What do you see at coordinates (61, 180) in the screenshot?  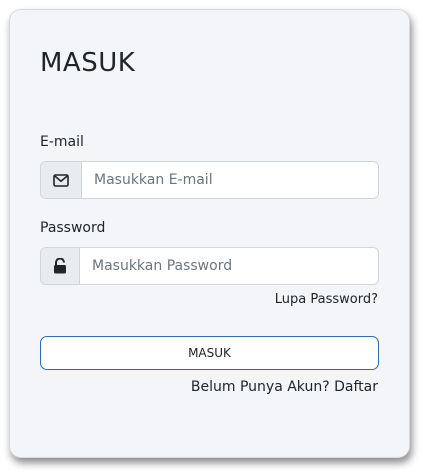 I see `envelope-icon` at bounding box center [61, 180].